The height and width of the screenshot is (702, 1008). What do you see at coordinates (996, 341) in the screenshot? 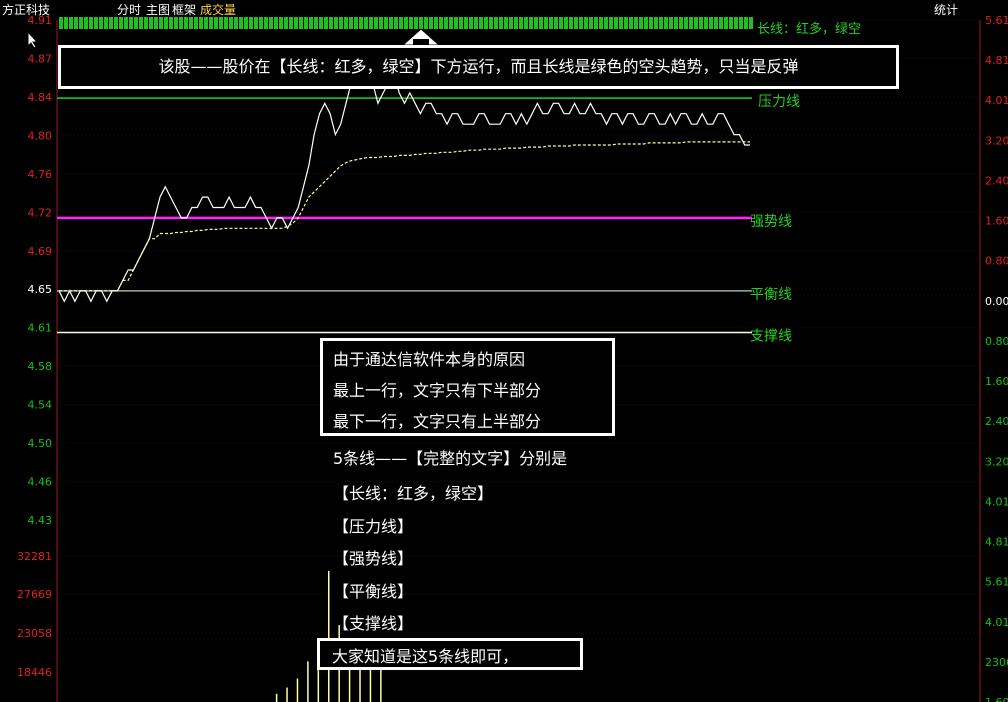
I see `right-tick-label: 0.80` at bounding box center [996, 341].